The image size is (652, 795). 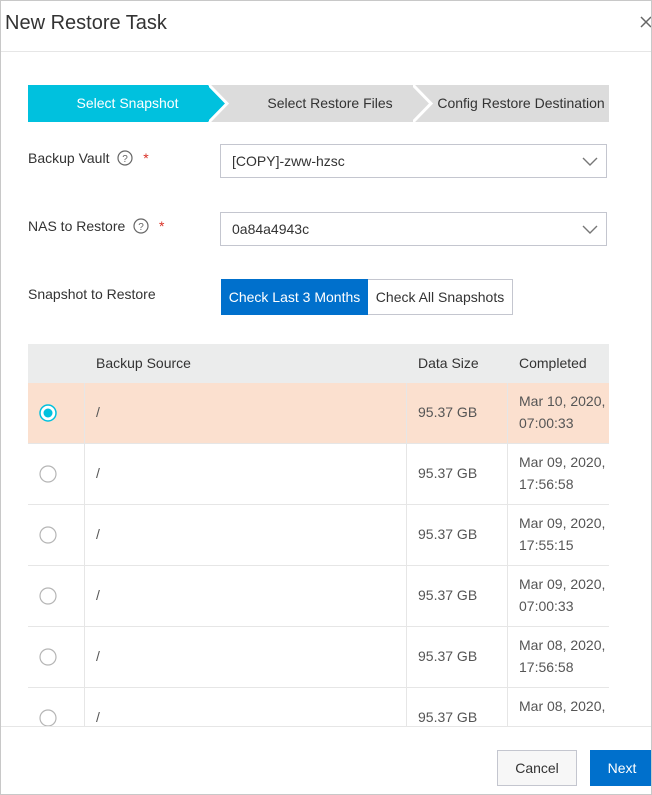 I want to click on close-icon, so click(x=645, y=23).